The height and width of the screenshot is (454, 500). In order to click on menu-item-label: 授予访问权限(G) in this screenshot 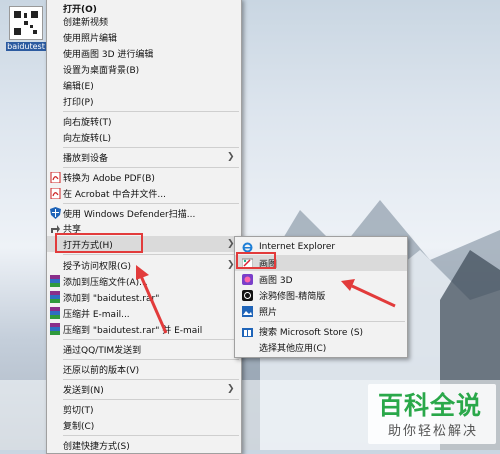, I will do `click(97, 266)`.